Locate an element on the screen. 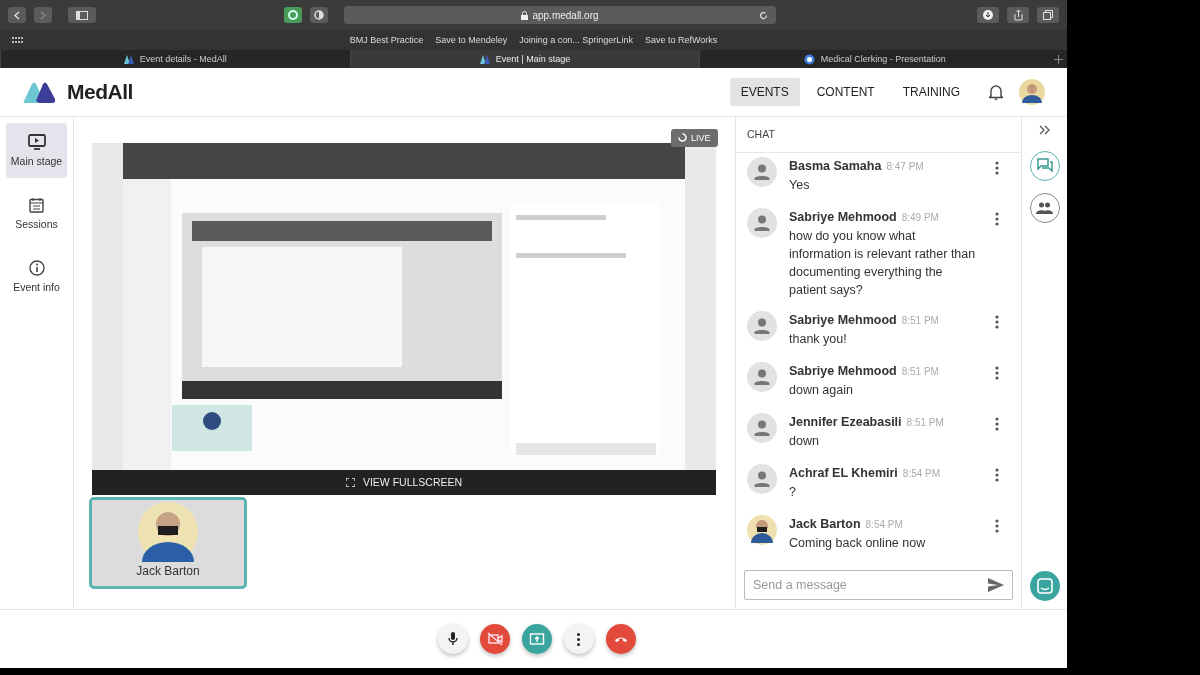 The image size is (1200, 675). chevron-left-icon is located at coordinates (17, 15).